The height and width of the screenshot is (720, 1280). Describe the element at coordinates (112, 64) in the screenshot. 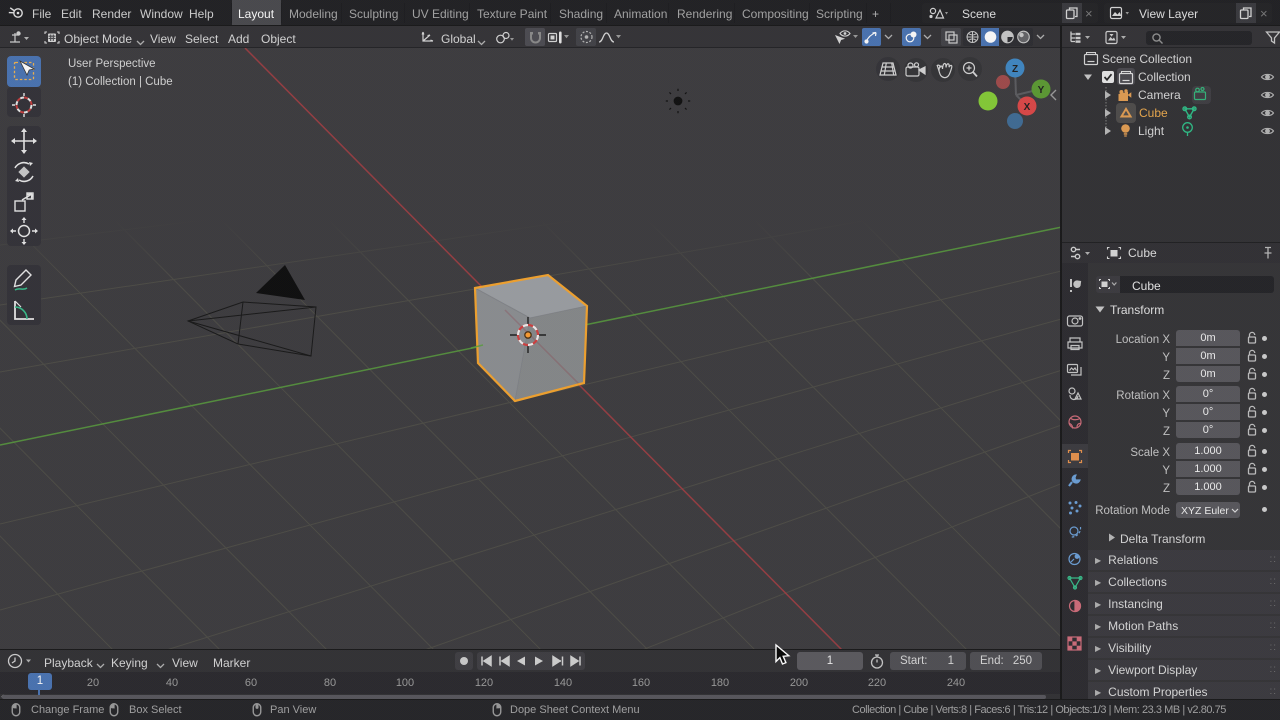

I see `svg-text: User Perspective` at that location.